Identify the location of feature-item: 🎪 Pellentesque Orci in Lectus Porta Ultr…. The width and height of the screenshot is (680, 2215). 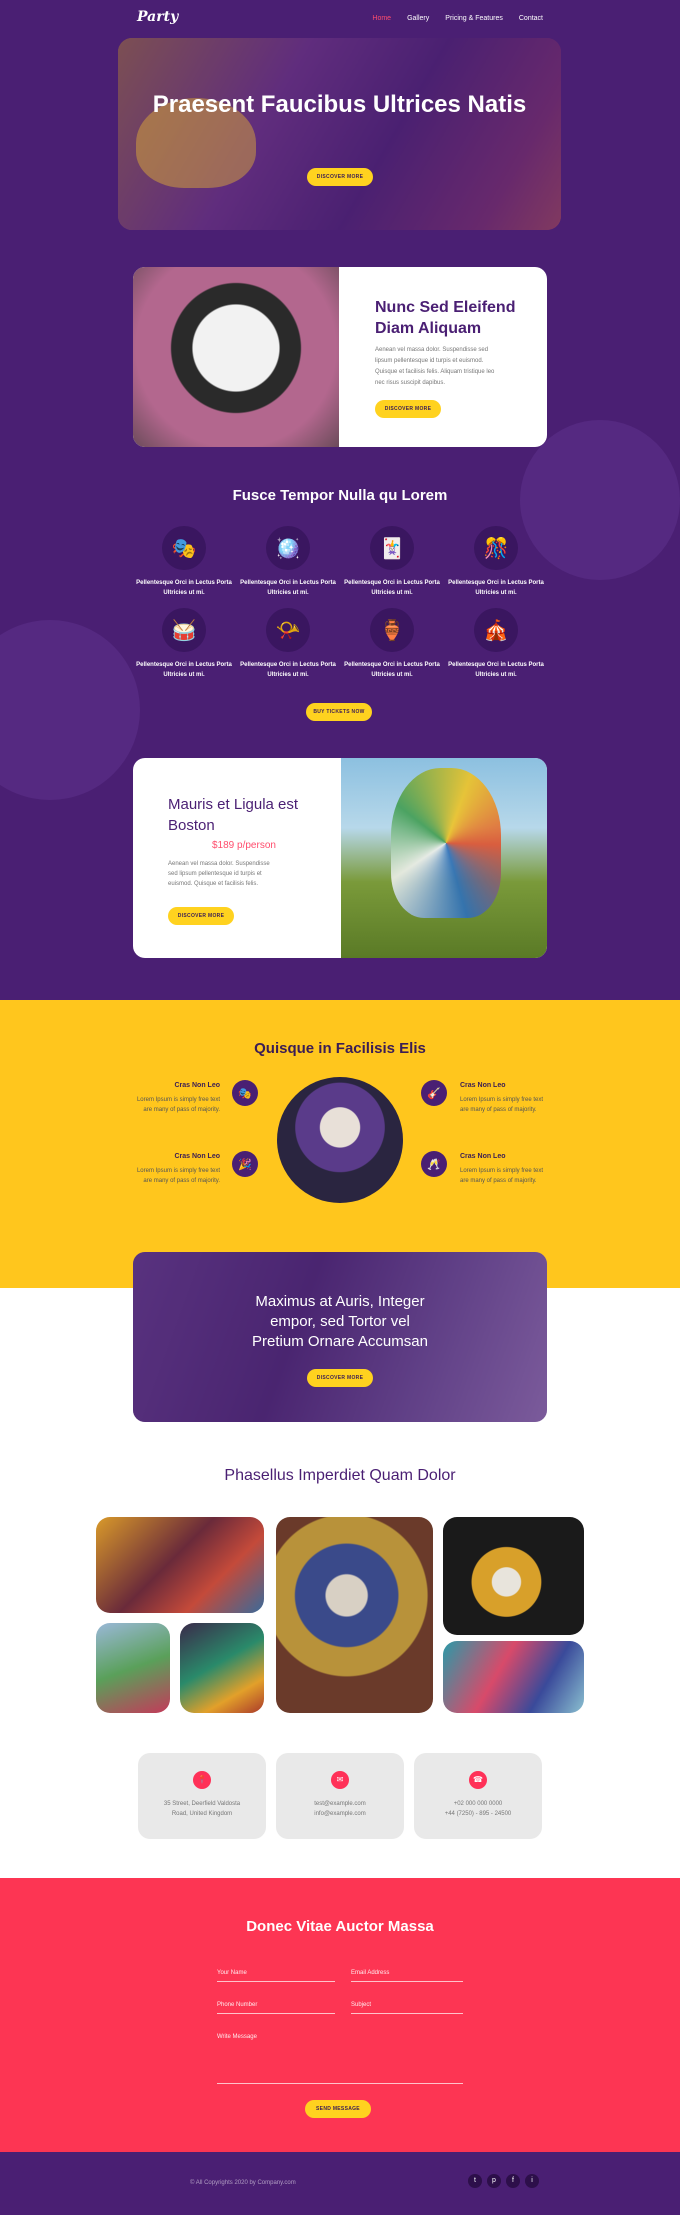
(496, 644).